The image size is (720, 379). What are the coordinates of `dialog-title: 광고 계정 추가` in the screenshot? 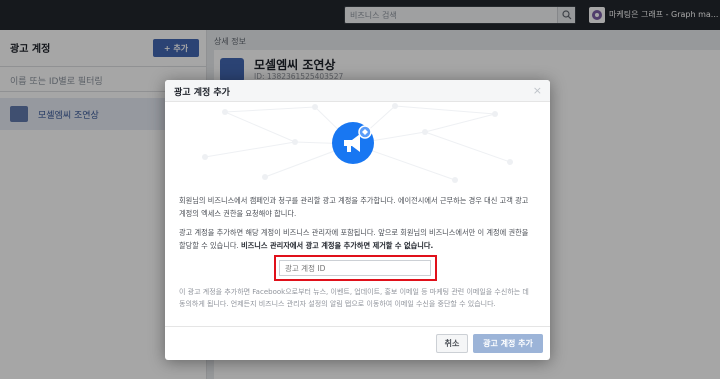 It's located at (202, 93).